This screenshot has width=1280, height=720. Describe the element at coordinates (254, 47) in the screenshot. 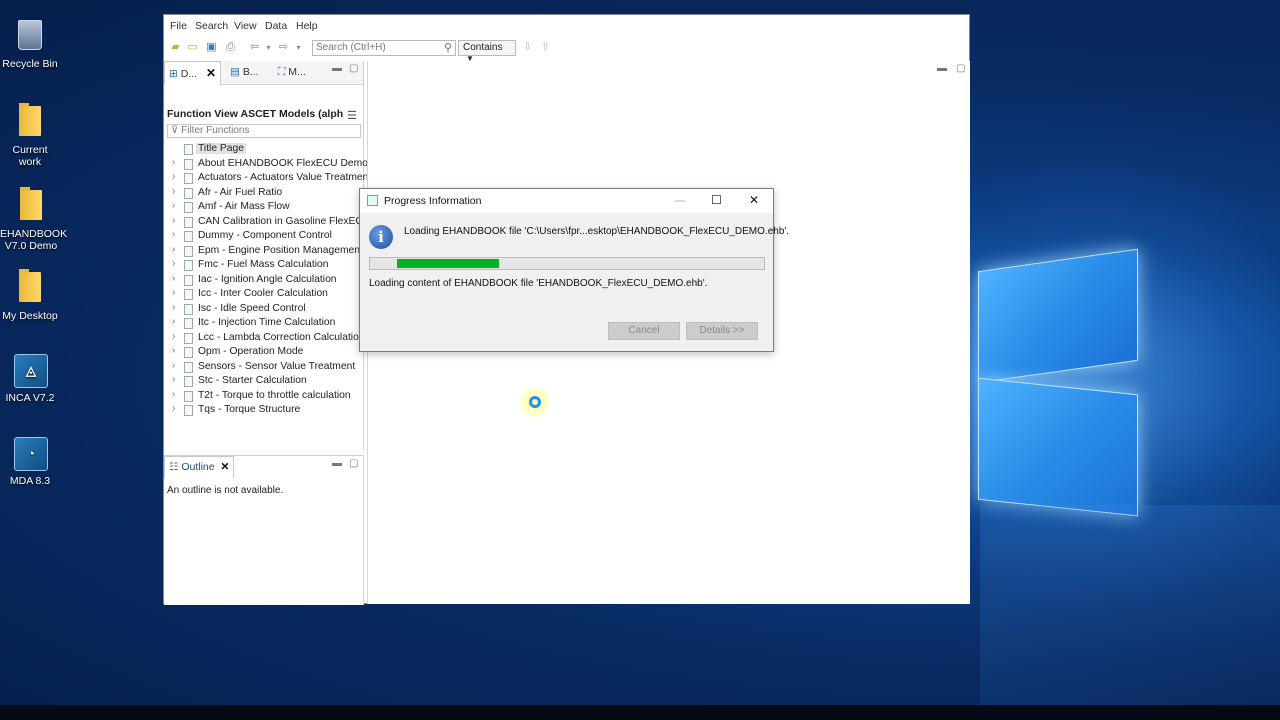

I see `back-arrow-icon: ⇦` at that location.